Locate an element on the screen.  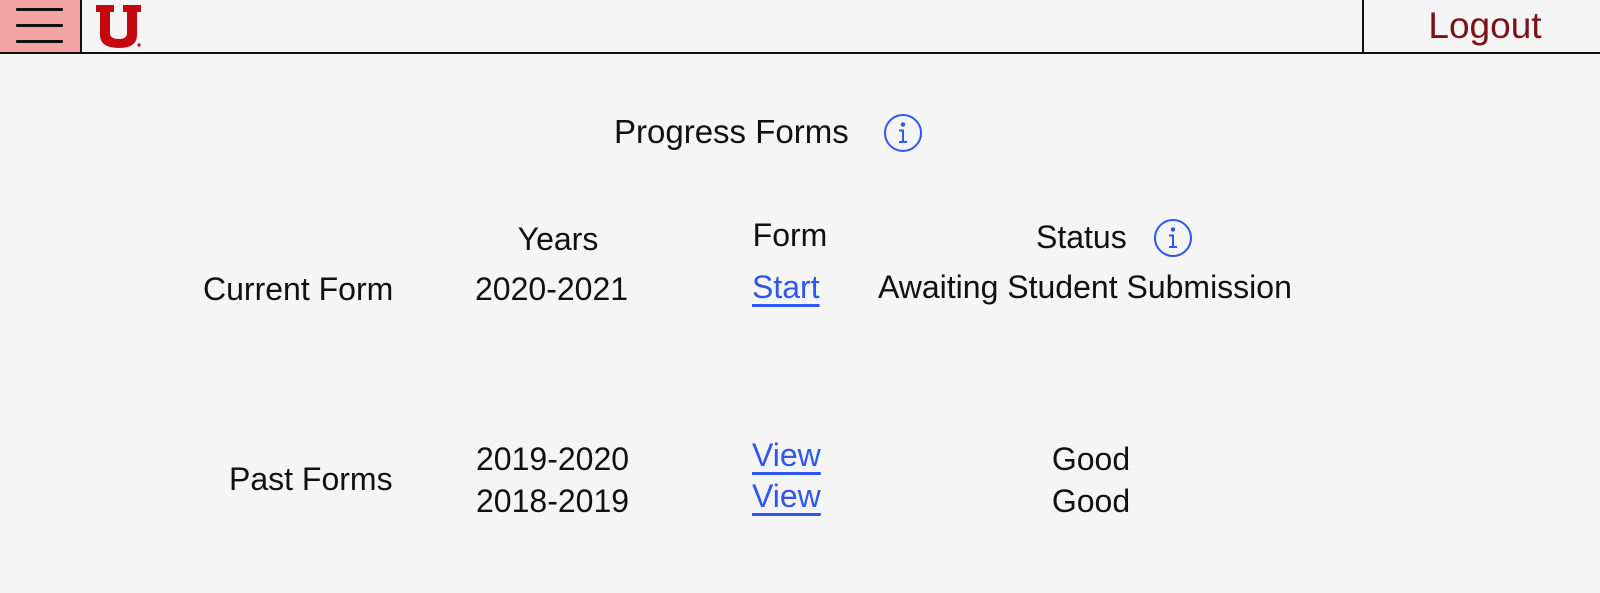
university-u-logo is located at coordinates (119, 26).